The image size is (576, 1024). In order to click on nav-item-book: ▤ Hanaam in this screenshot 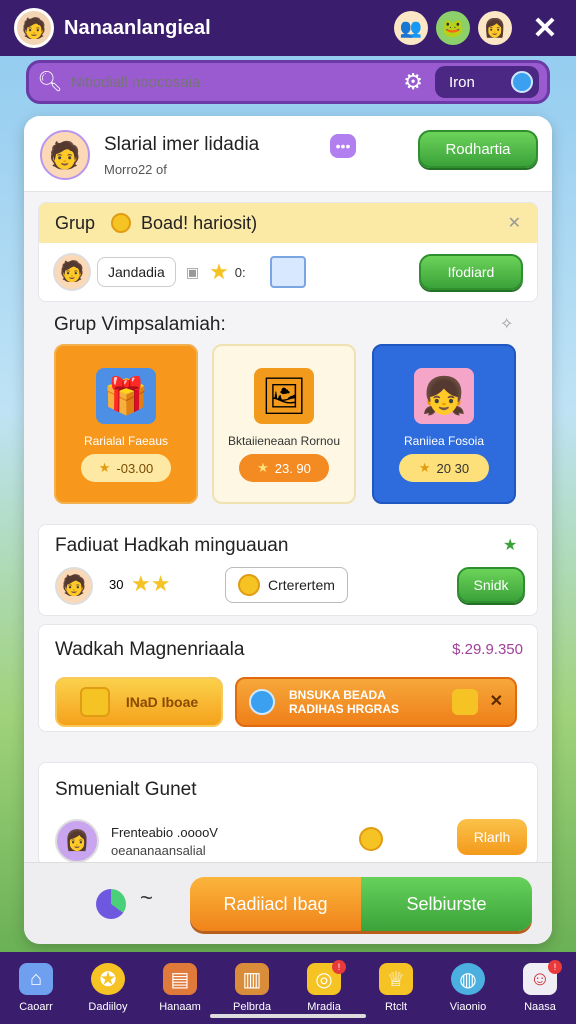, I will do `click(180, 988)`.